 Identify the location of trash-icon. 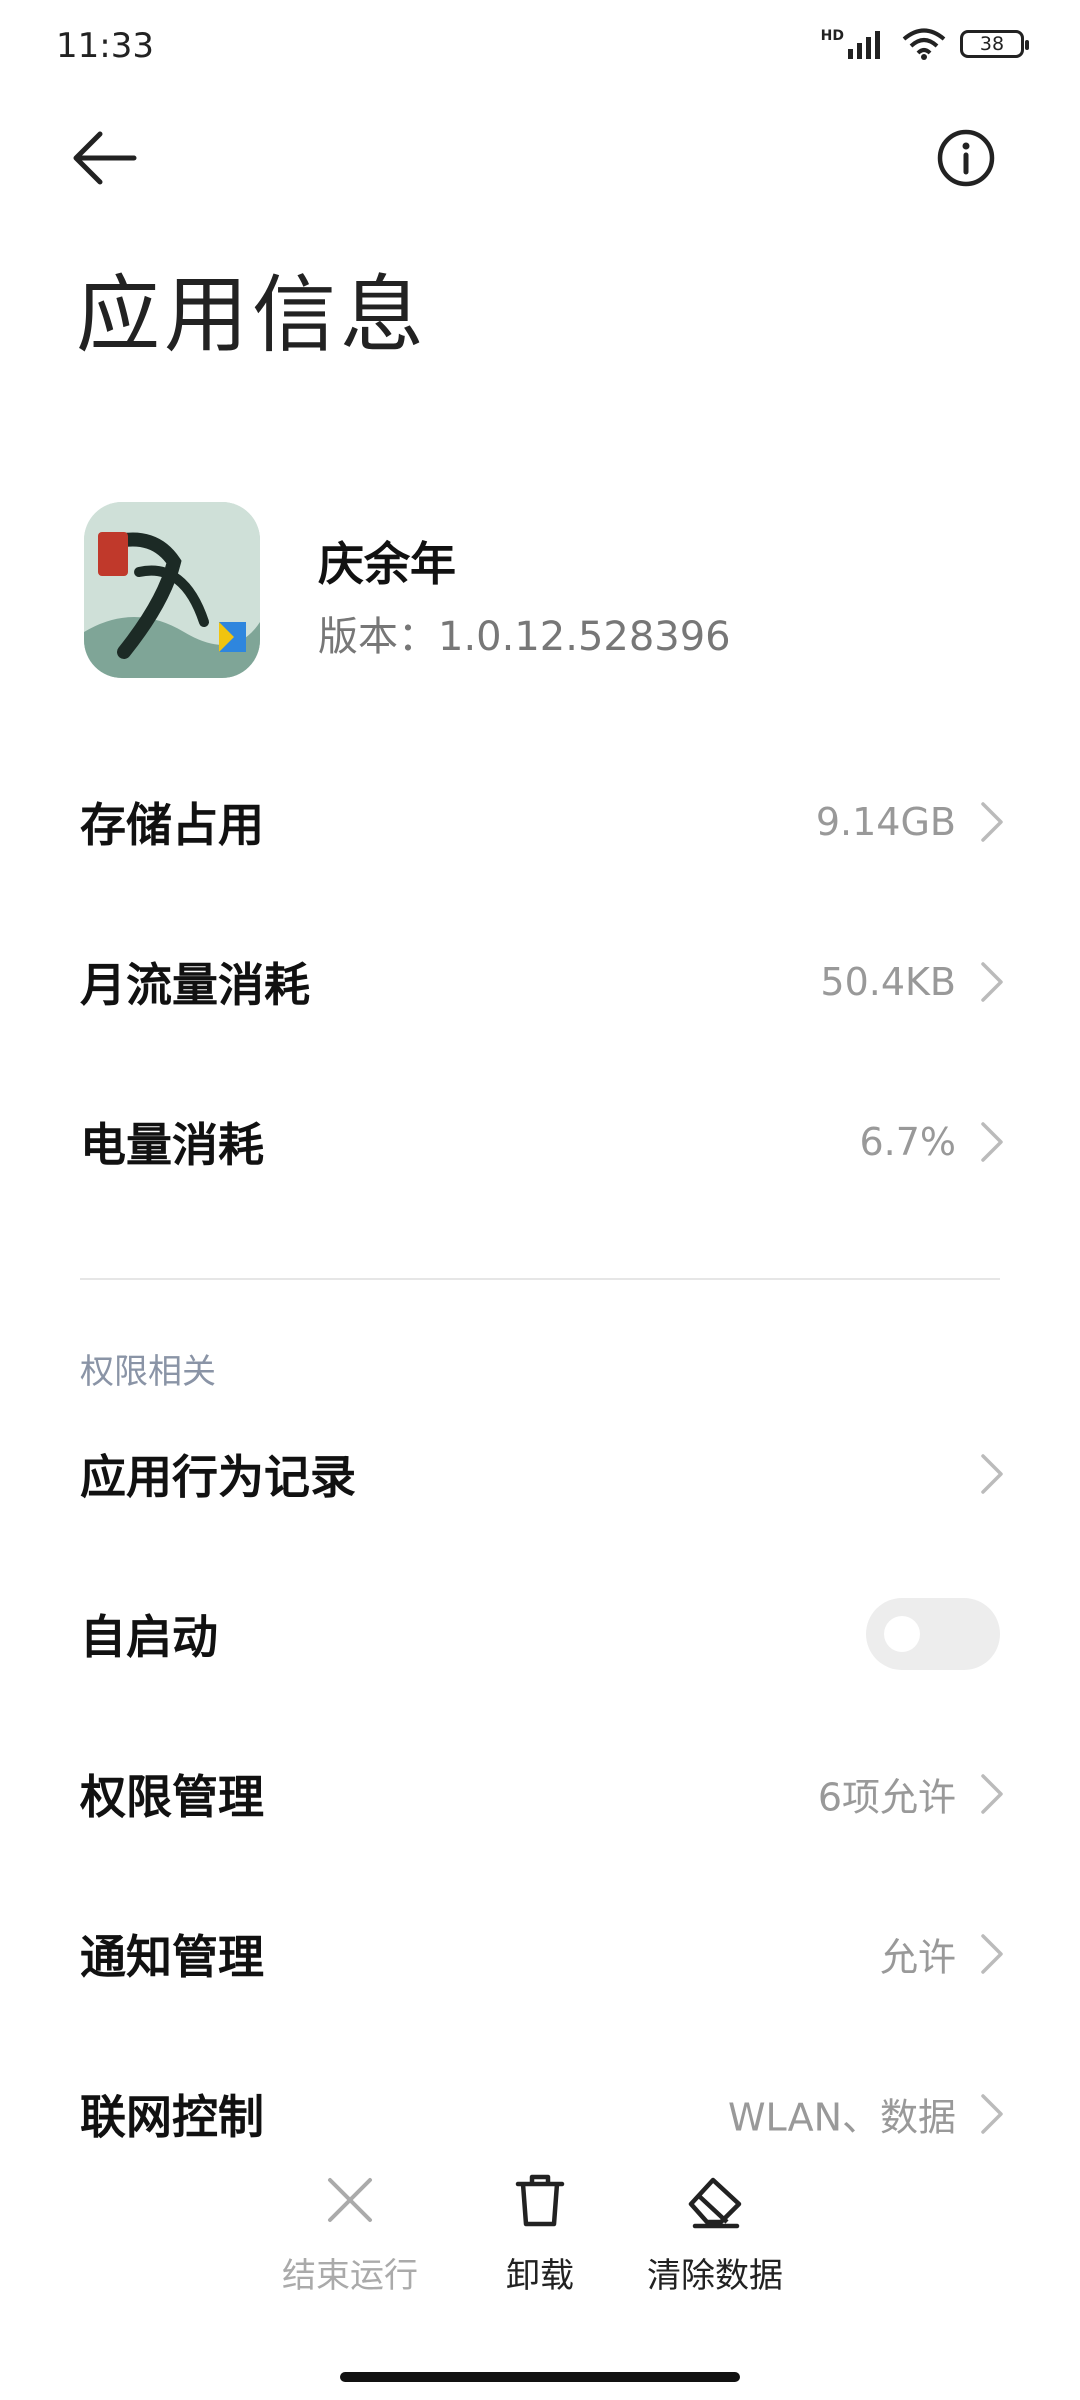
(540, 2200).